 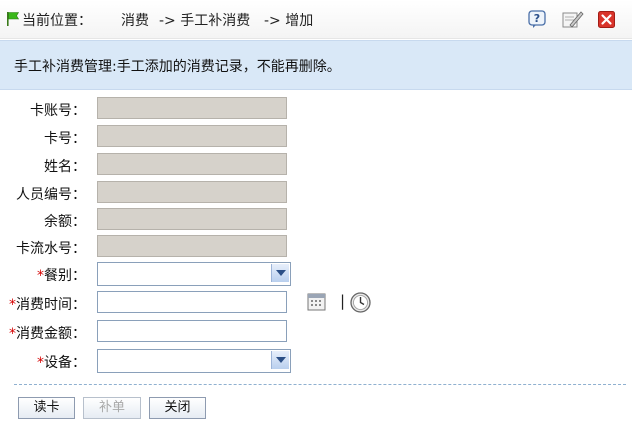 What do you see at coordinates (316, 193) in the screenshot?
I see `row-person-id: 人员编号：` at bounding box center [316, 193].